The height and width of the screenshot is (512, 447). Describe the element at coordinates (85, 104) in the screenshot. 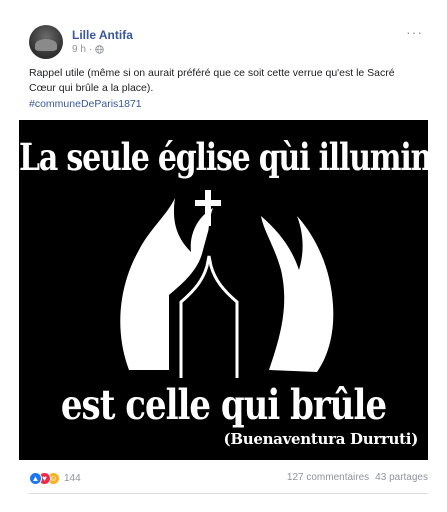

I see `hashtag-link: #communeDeParis1871` at that location.